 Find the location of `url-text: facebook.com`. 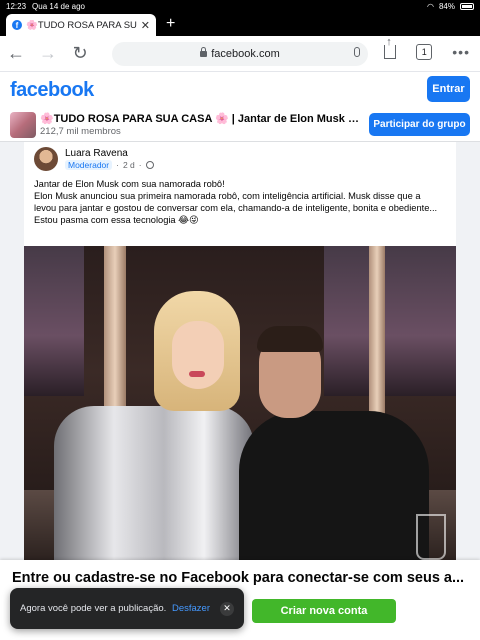

url-text: facebook.com is located at coordinates (245, 54).